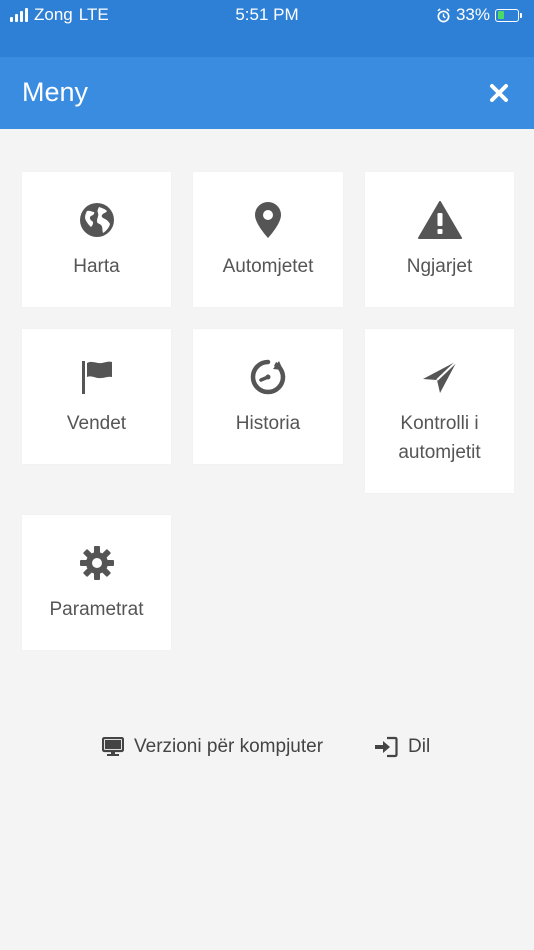  I want to click on logout-label: Dil, so click(419, 746).